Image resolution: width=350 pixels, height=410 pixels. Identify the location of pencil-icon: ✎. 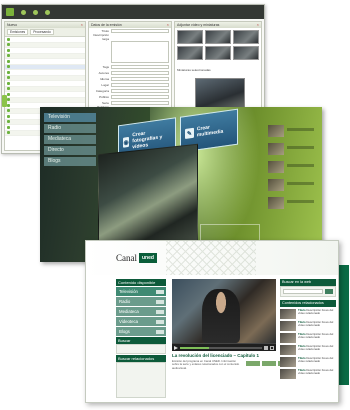
(189, 133).